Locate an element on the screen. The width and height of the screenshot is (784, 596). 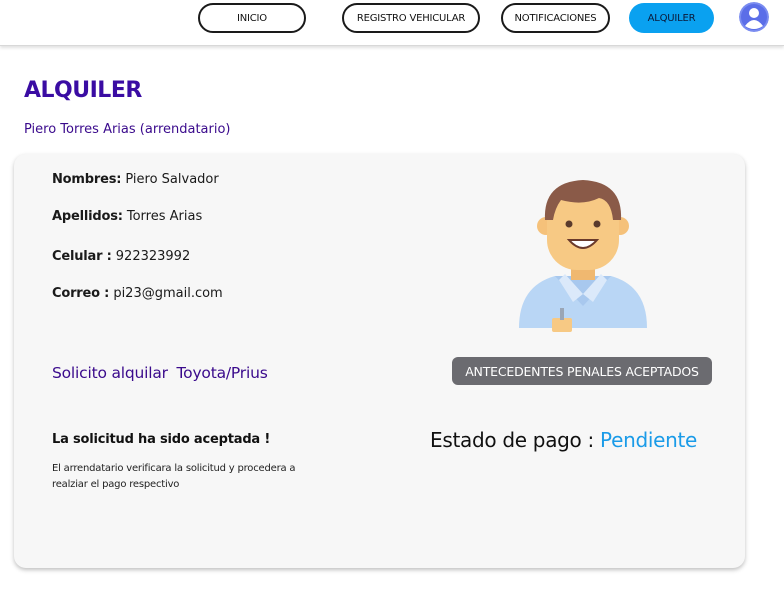
payment-status: Estado de pago : Pendiente is located at coordinates (563, 440).